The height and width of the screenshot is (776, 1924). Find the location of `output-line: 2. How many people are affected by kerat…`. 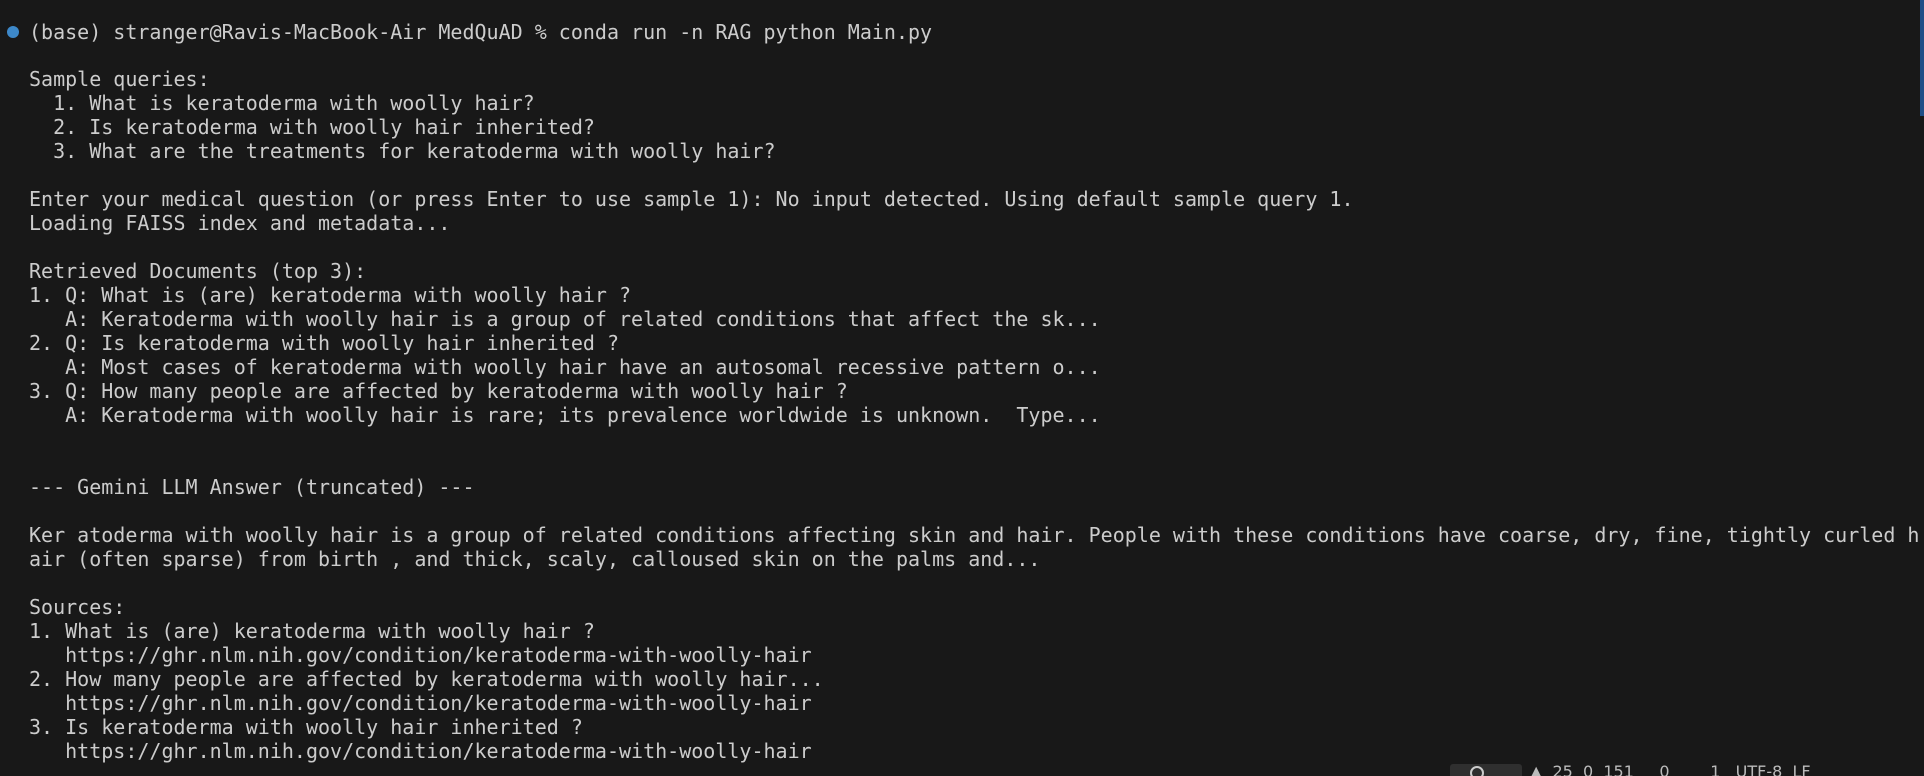

output-line: 2. How many people are affected by kerat… is located at coordinates (426, 679).